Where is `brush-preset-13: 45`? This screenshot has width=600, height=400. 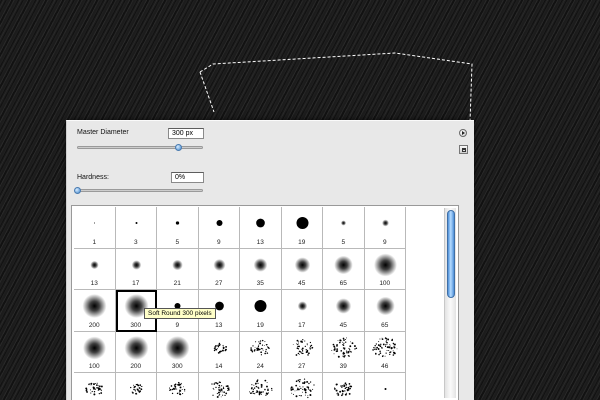
brush-preset-13: 45 is located at coordinates (302, 269).